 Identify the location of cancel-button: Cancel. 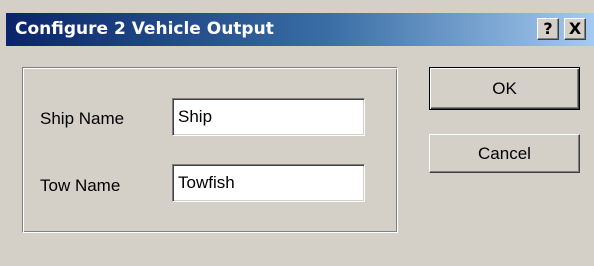
(504, 153).